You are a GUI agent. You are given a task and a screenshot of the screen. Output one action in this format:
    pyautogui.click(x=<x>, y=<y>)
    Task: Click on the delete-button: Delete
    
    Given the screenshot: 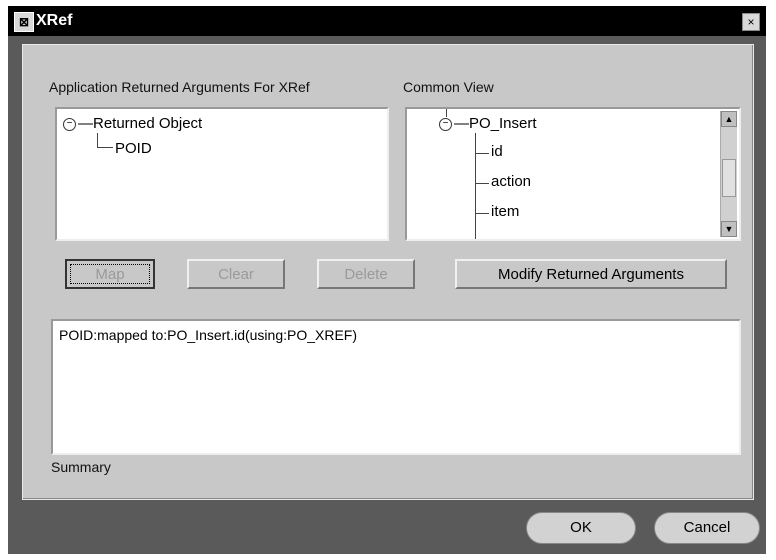 What is the action you would take?
    pyautogui.click(x=366, y=274)
    